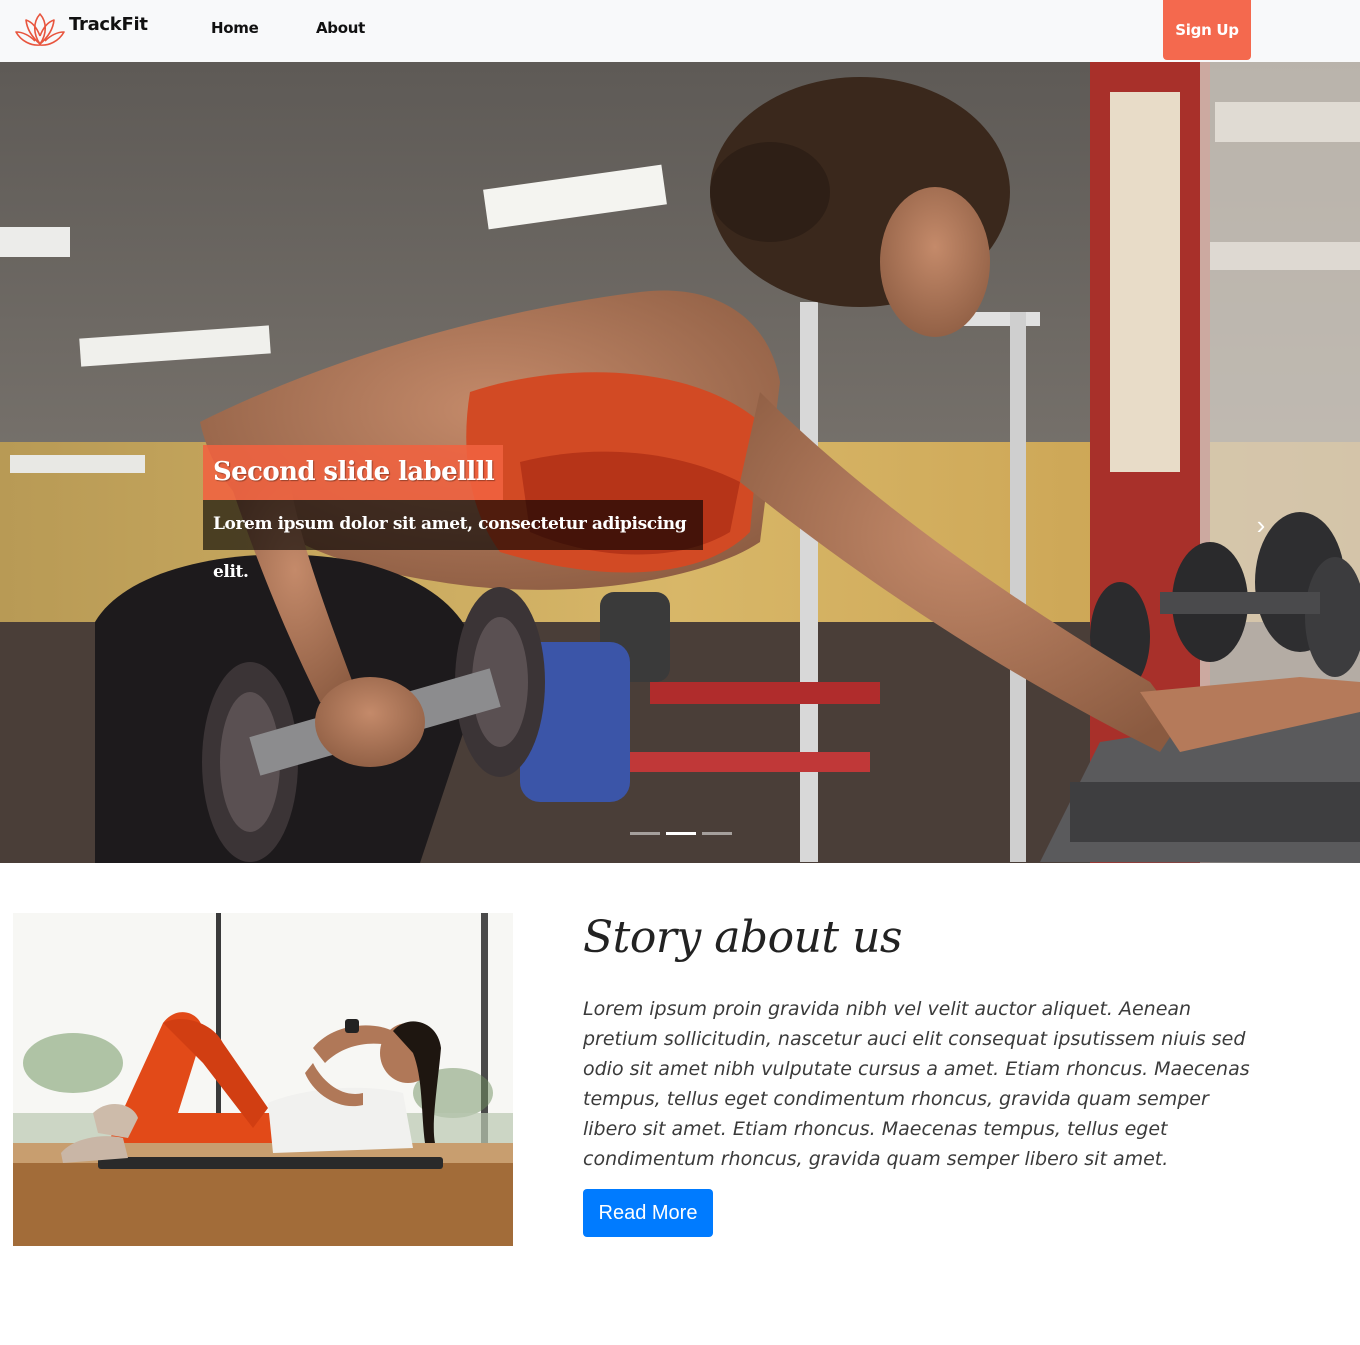 The image size is (1360, 1345). Describe the element at coordinates (680, 31) in the screenshot. I see `navbar: TrackFit Home About Sign Up` at that location.